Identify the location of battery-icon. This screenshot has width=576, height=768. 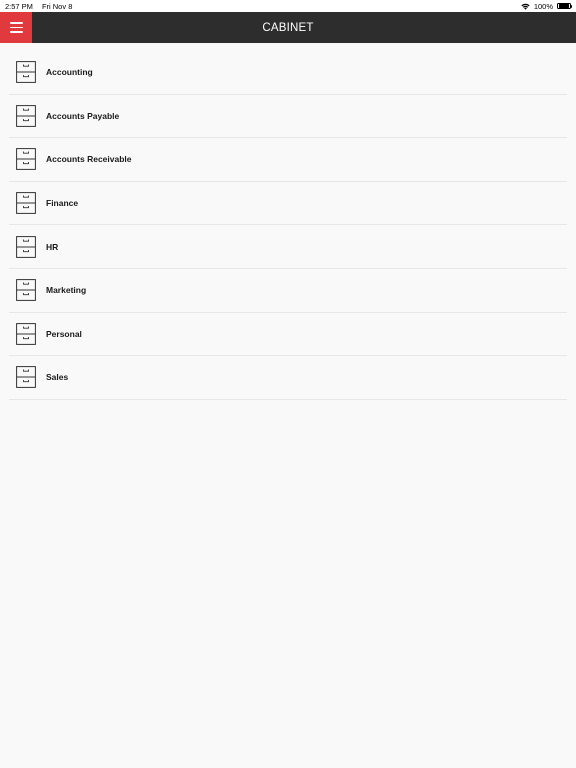
(565, 6).